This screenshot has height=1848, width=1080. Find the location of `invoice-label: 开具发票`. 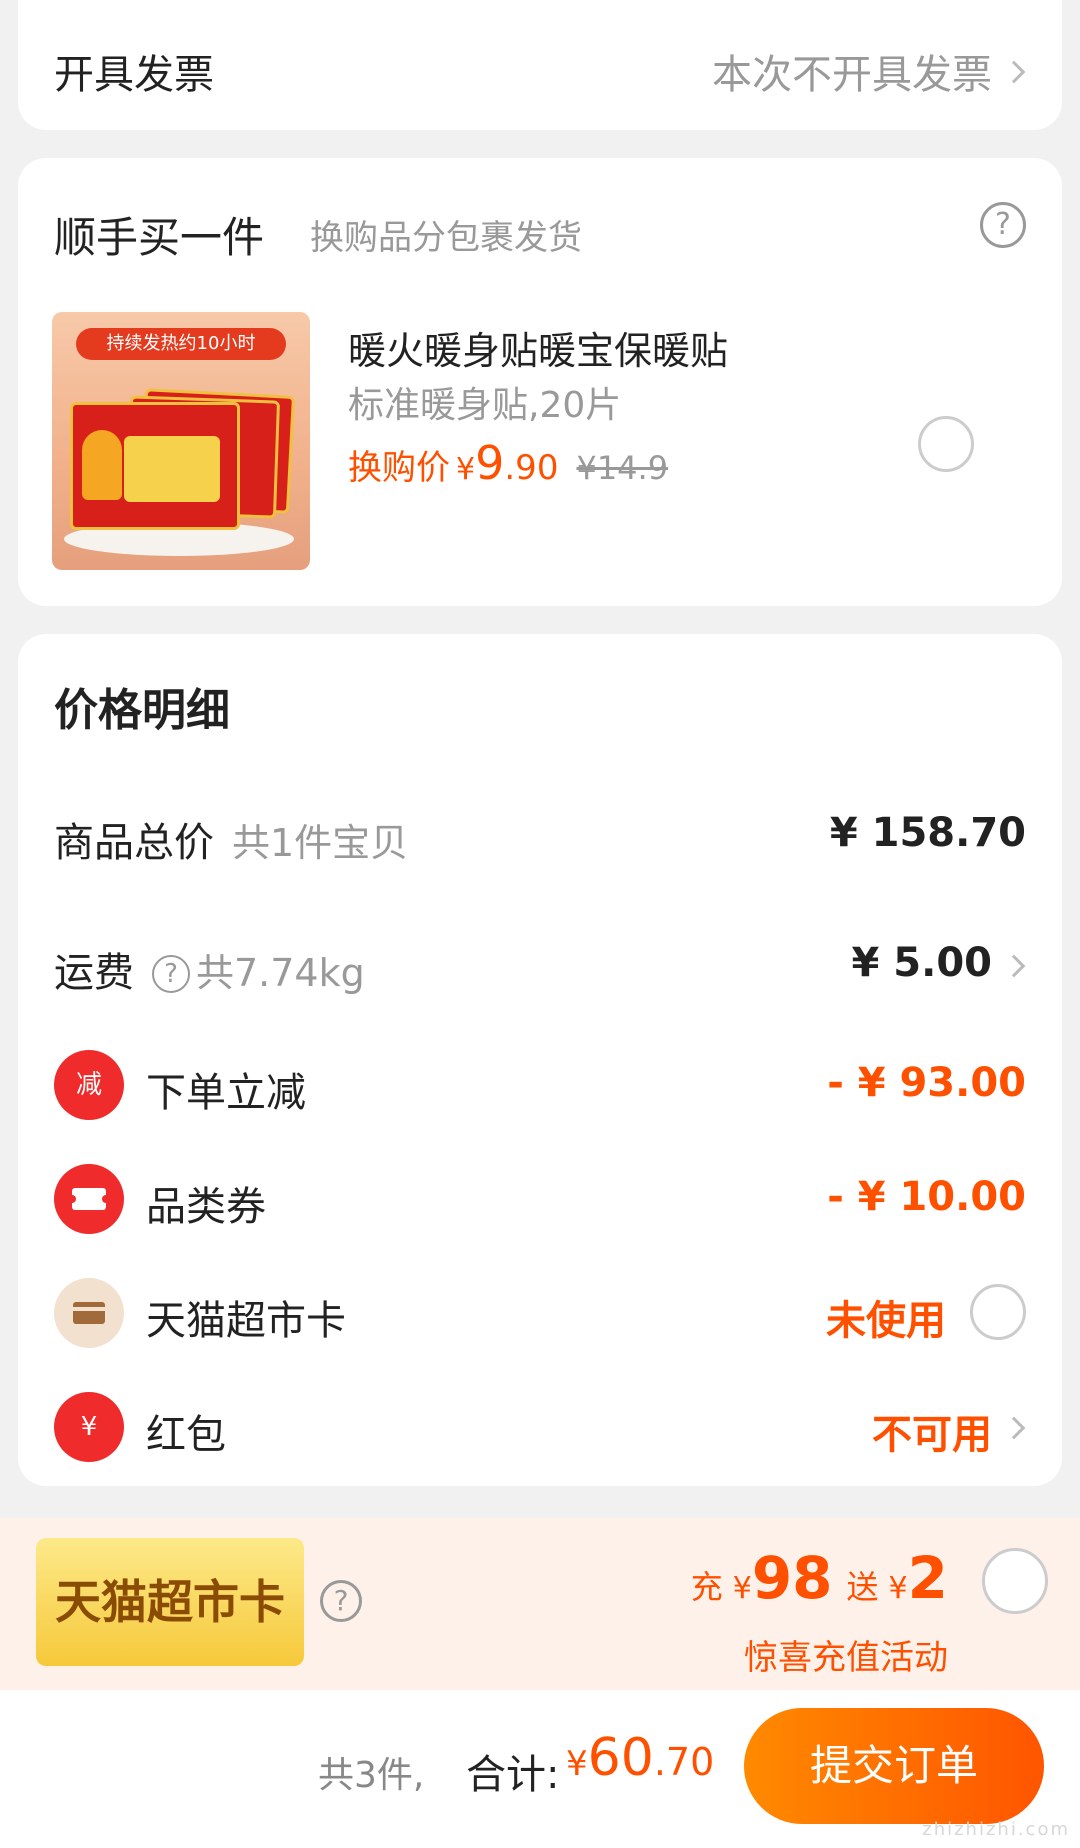

invoice-label: 开具发票 is located at coordinates (134, 75).